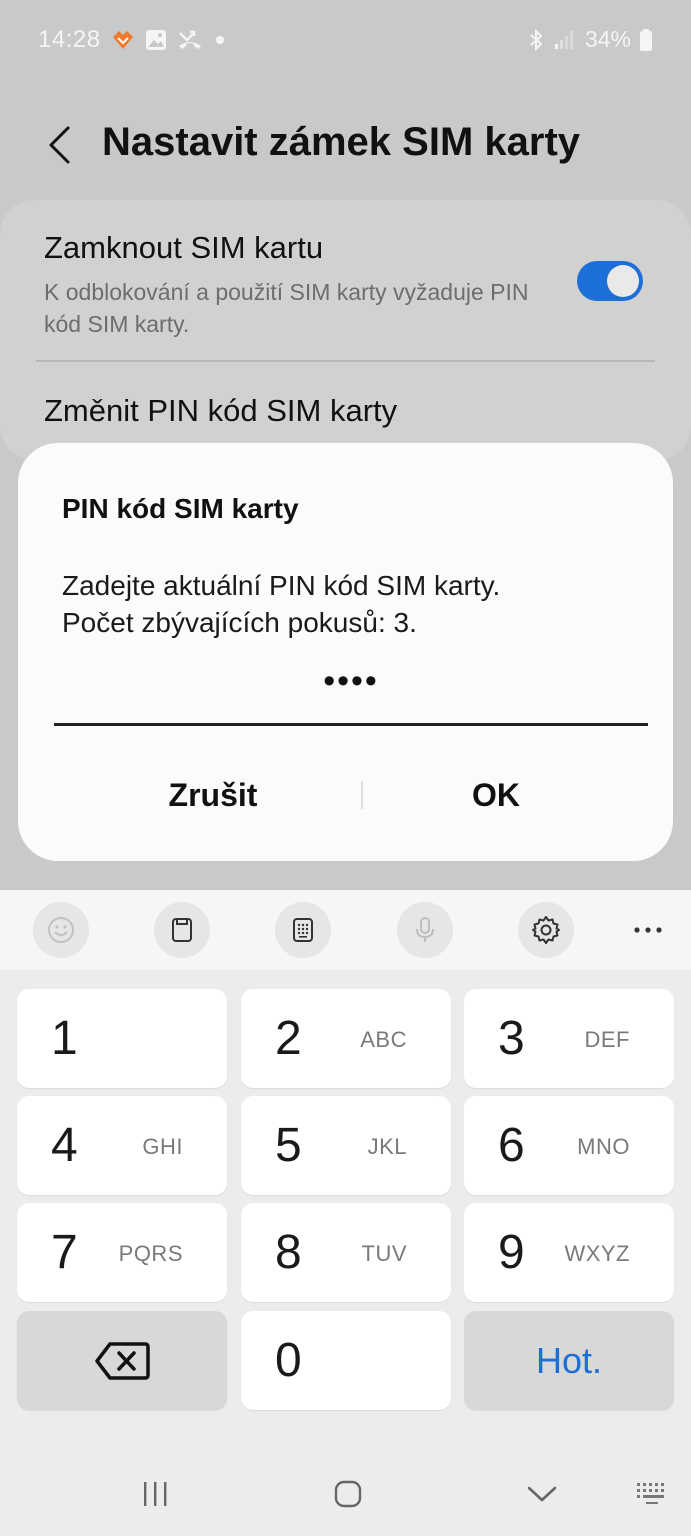  I want to click on emoji-icon, so click(61, 930).